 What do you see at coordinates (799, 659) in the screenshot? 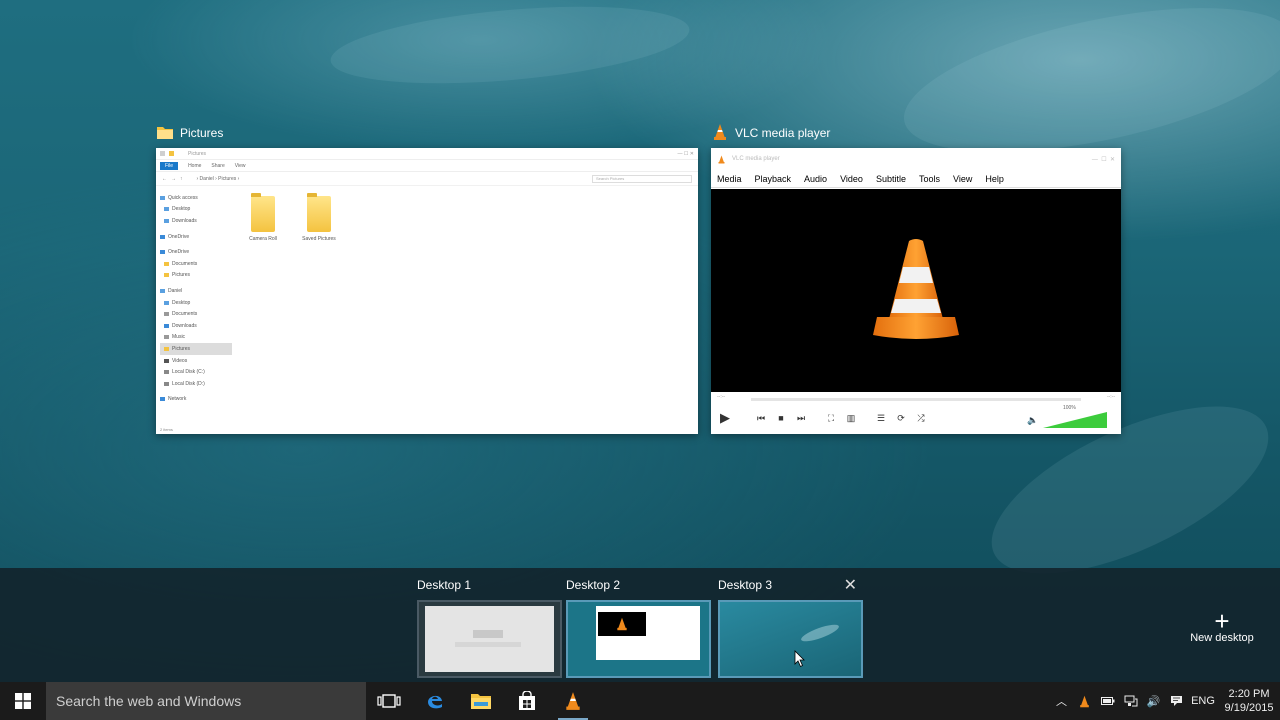
I see `mouse-pointer-icon` at bounding box center [799, 659].